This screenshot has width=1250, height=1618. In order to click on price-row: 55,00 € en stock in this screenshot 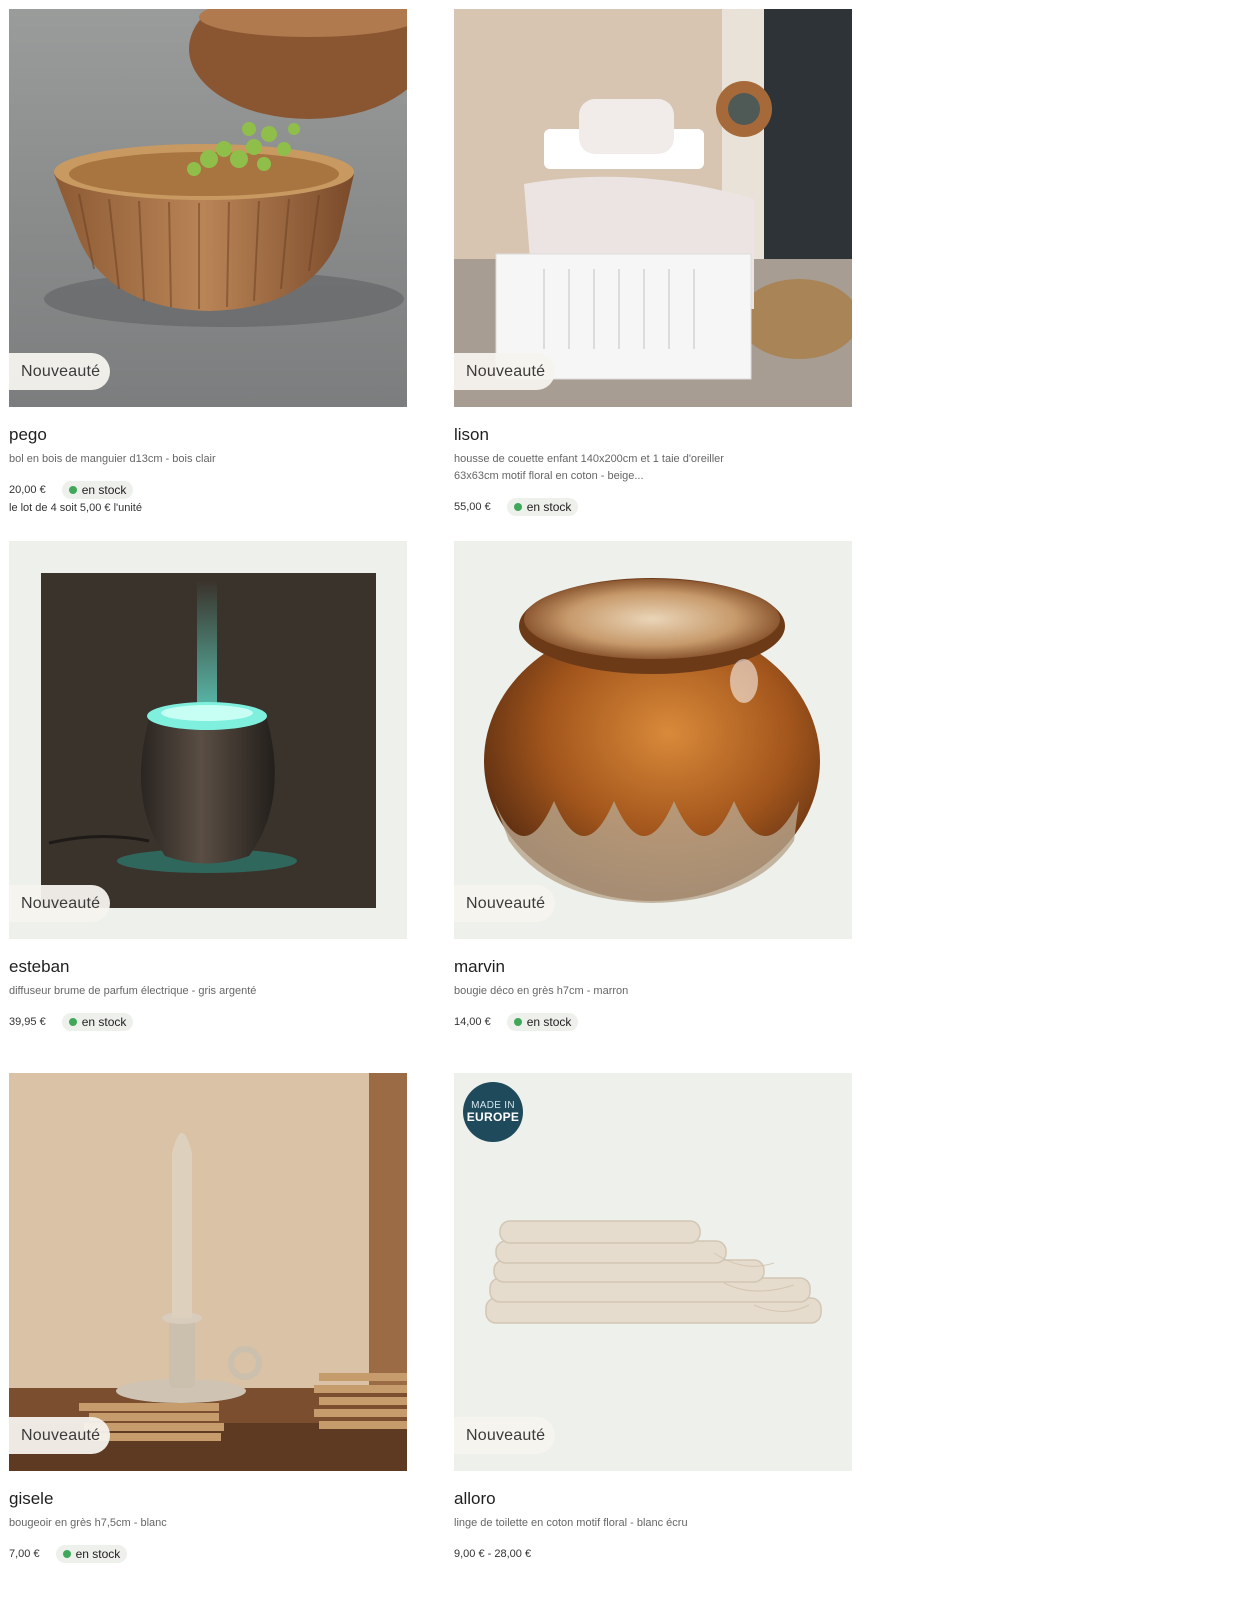, I will do `click(653, 507)`.